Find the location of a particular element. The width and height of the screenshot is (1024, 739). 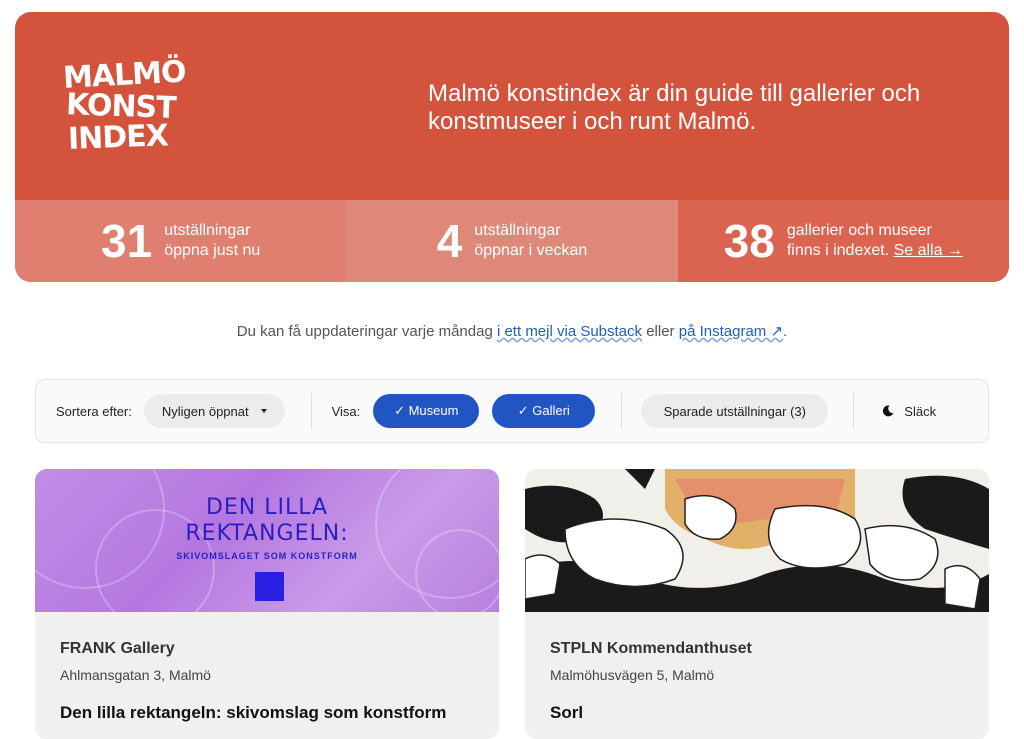

substack-link: i ett mejl via Substack is located at coordinates (569, 331).